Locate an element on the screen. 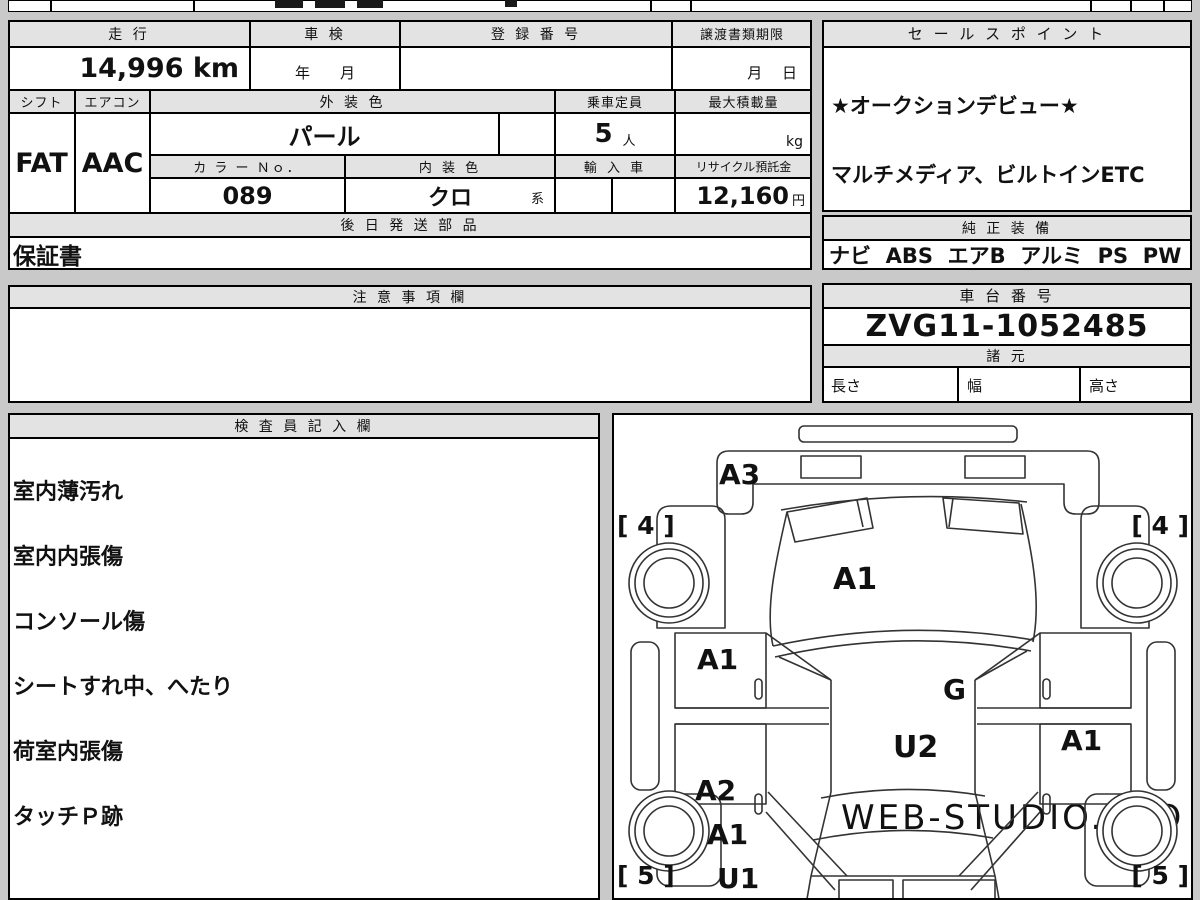 The height and width of the screenshot is (900, 1200). max-load-header: 最大積載量 is located at coordinates (743, 101).